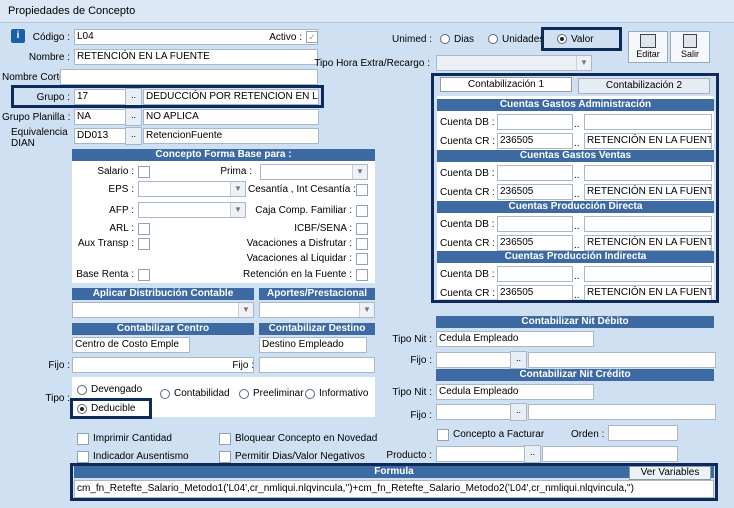 The image size is (734, 508). Describe the element at coordinates (610, 454) in the screenshot. I see `producto-desc-input` at that location.